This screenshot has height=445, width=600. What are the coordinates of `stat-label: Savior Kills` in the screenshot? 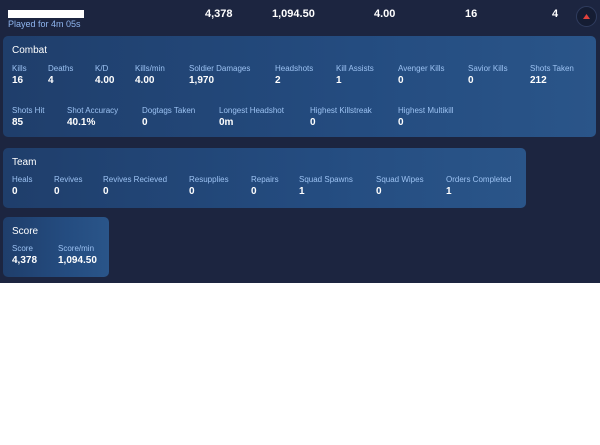 It's located at (488, 68).